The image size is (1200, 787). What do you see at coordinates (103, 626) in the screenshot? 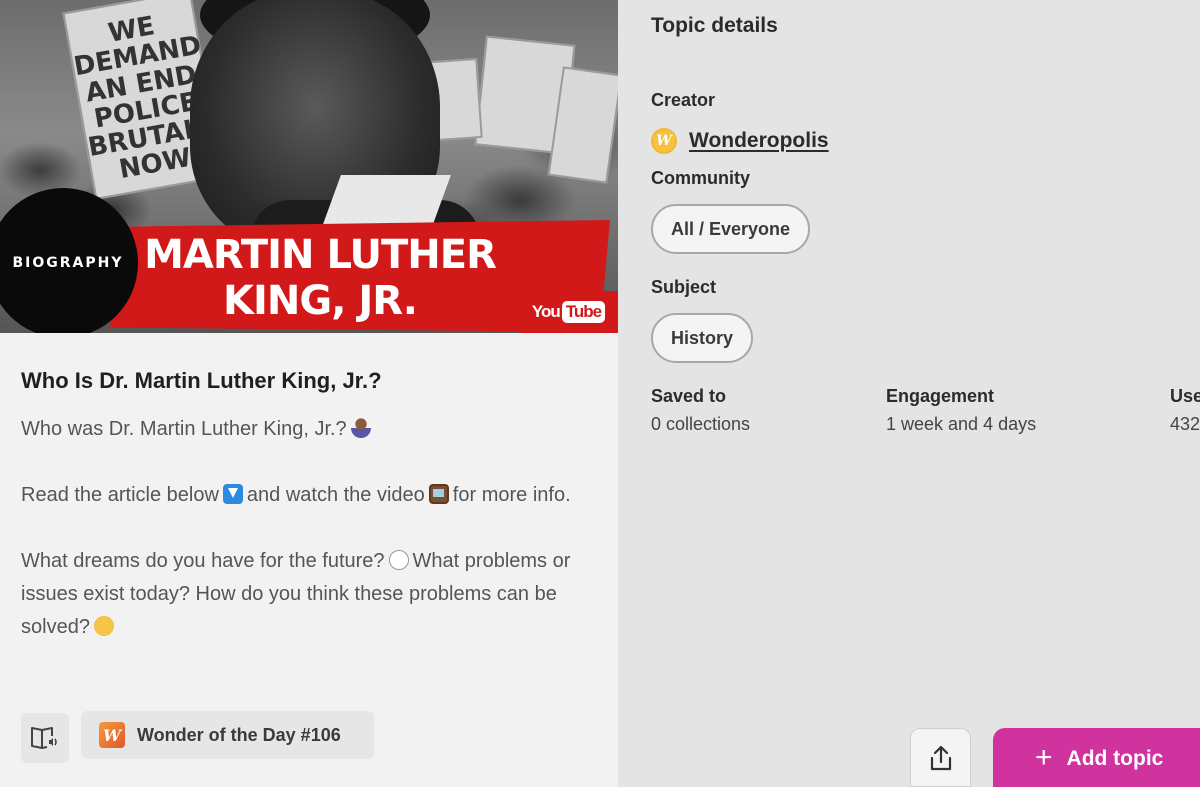
I see `thinking-face-icon` at bounding box center [103, 626].